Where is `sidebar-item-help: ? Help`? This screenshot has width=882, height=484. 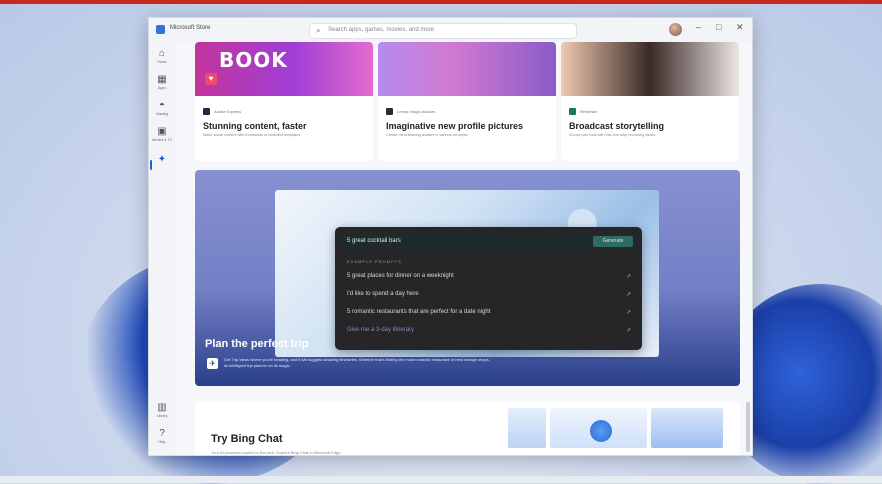 sidebar-item-help: ? Help is located at coordinates (162, 440).